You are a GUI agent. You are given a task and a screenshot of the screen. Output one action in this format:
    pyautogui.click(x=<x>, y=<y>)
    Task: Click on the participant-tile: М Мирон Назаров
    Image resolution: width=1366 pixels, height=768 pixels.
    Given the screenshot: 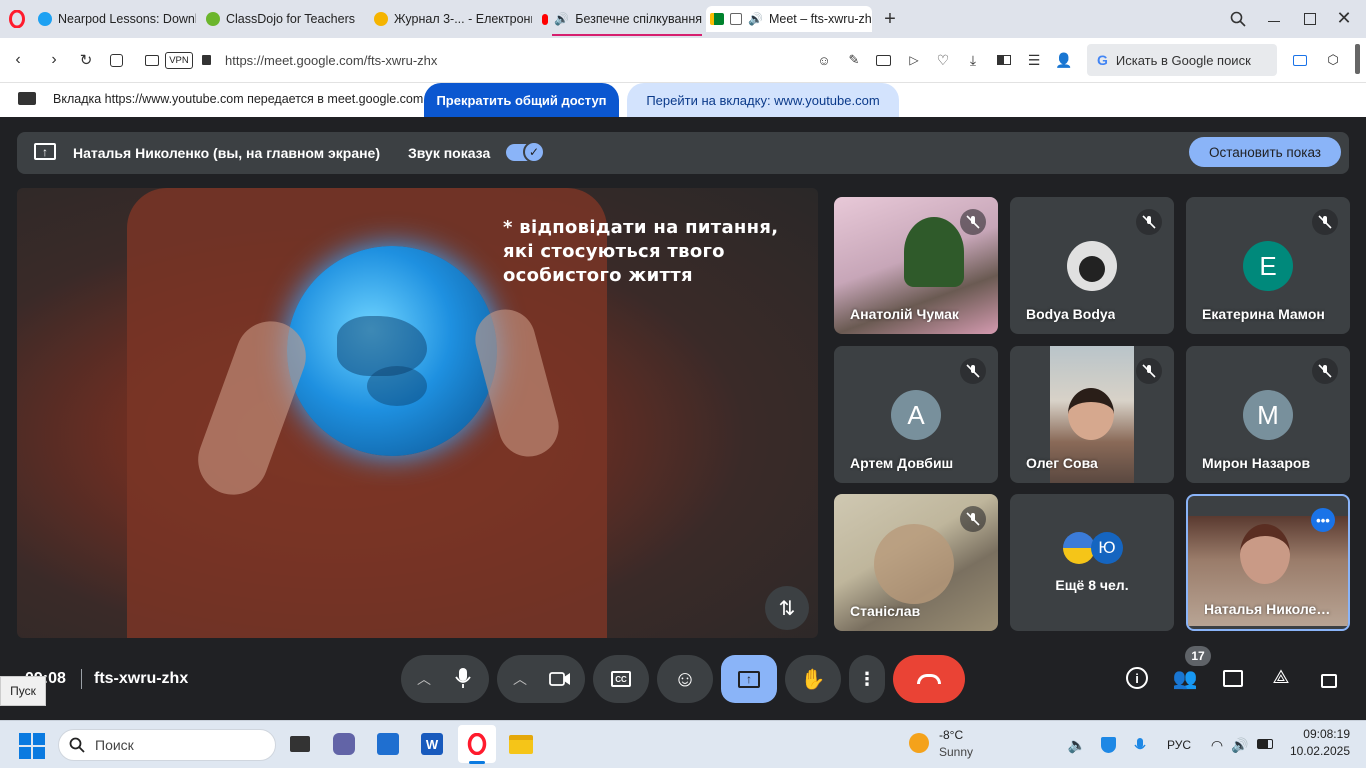 What is the action you would take?
    pyautogui.click(x=1268, y=414)
    